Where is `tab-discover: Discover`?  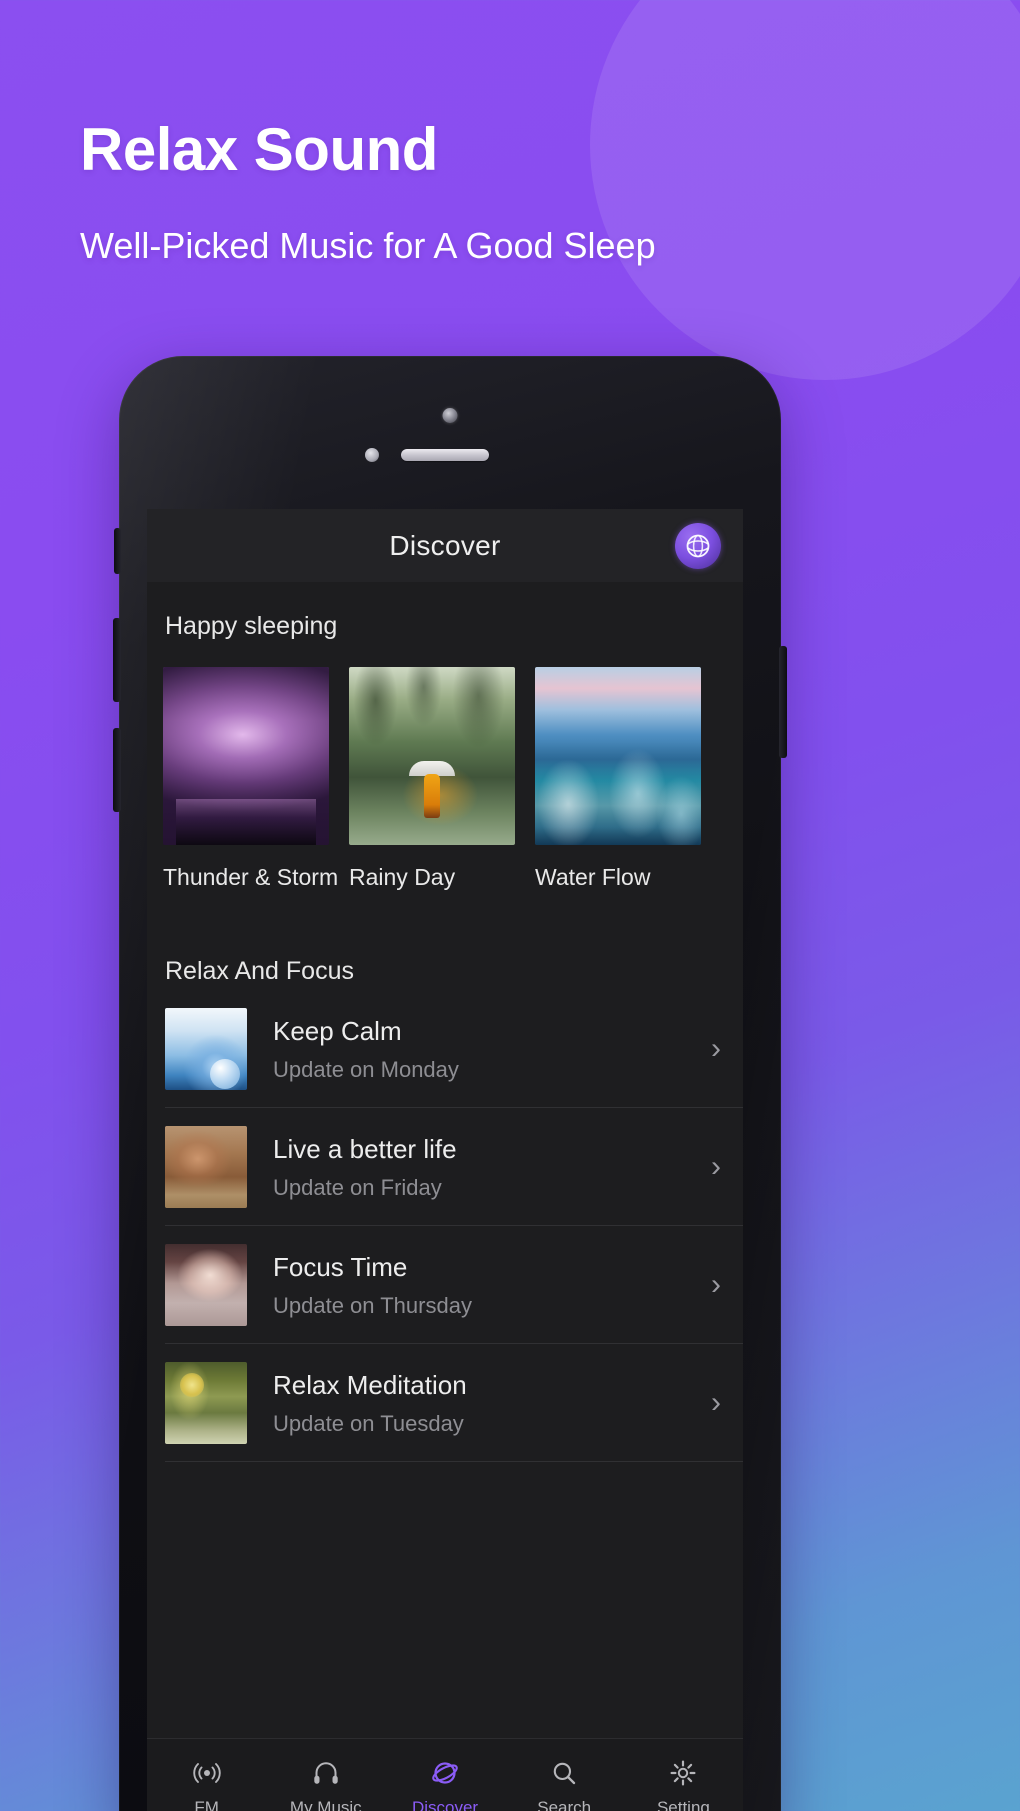 tab-discover: Discover is located at coordinates (444, 1775).